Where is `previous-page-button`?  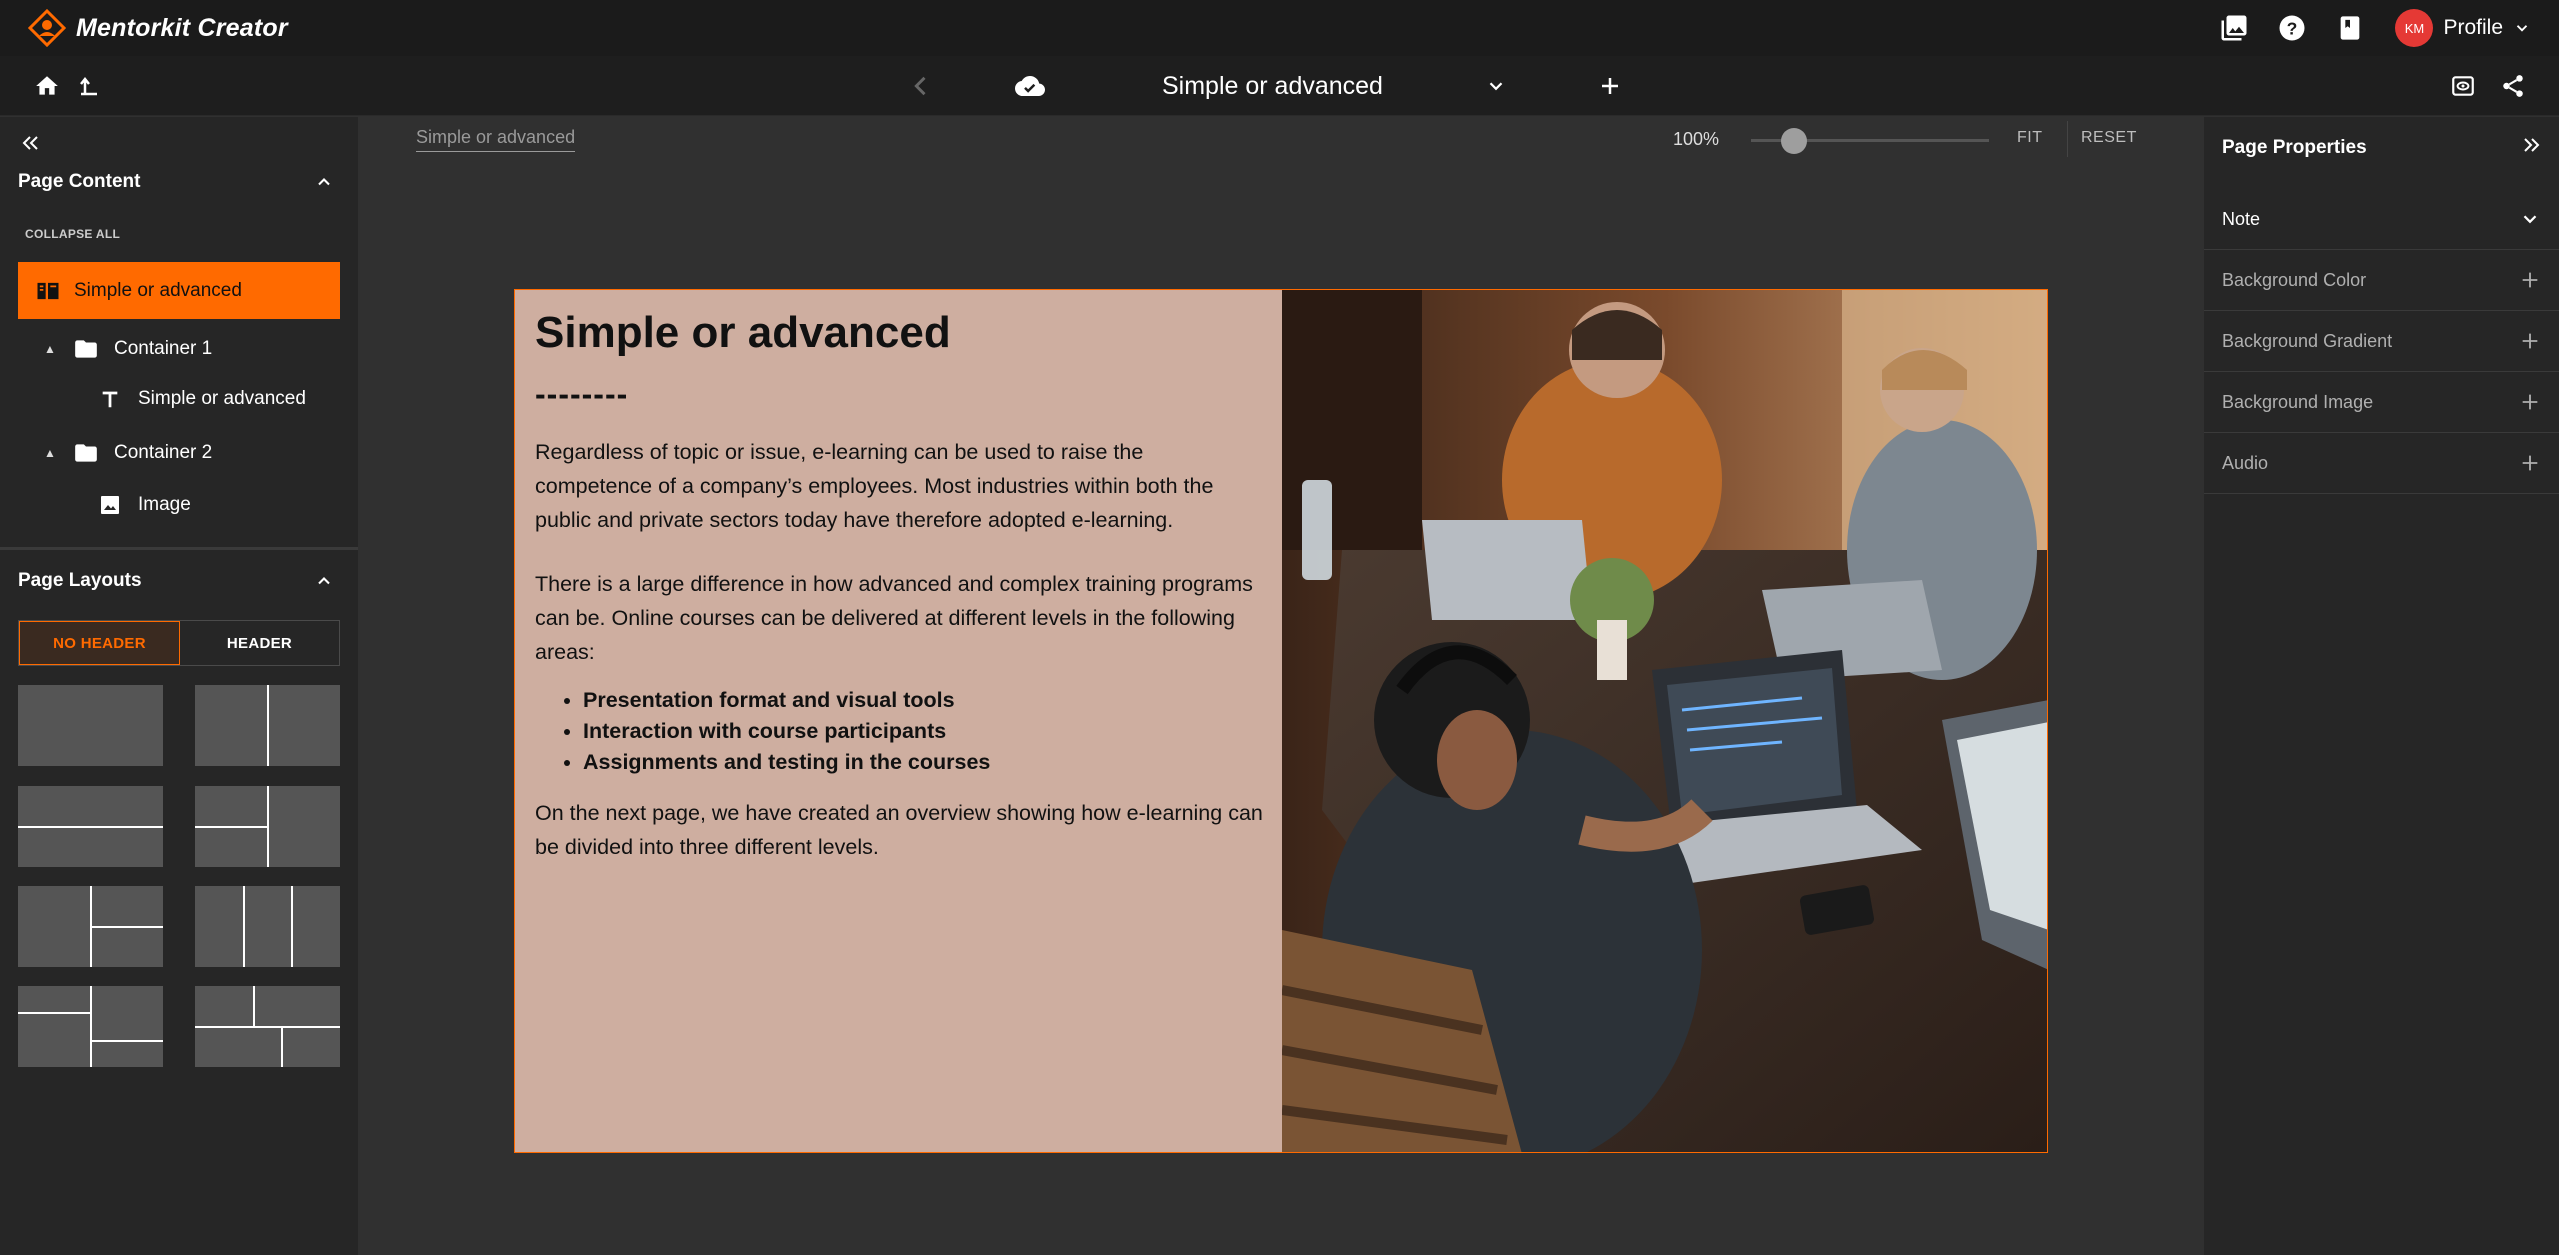 previous-page-button is located at coordinates (921, 86).